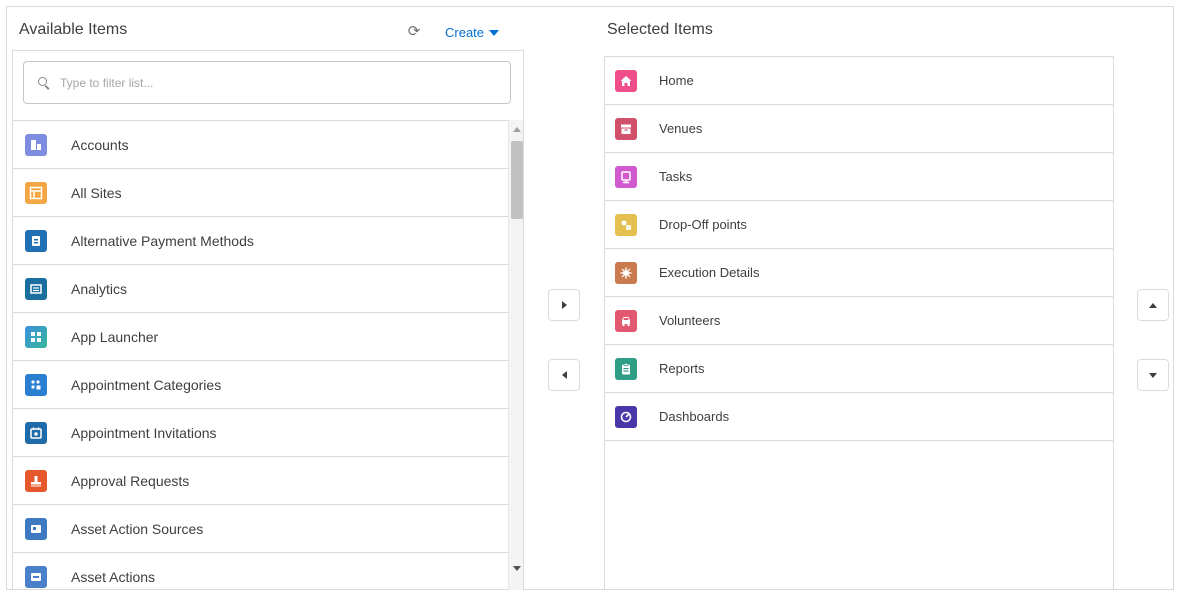 The image size is (1181, 596). I want to click on asset-action-sources-icon, so click(36, 528).